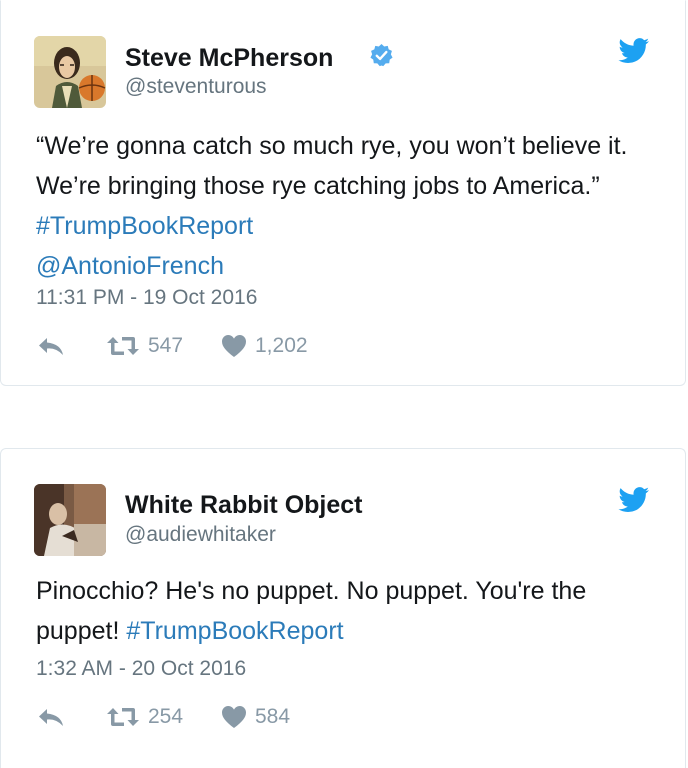 The image size is (688, 768). I want to click on action-bar: 254 584, so click(236, 720).